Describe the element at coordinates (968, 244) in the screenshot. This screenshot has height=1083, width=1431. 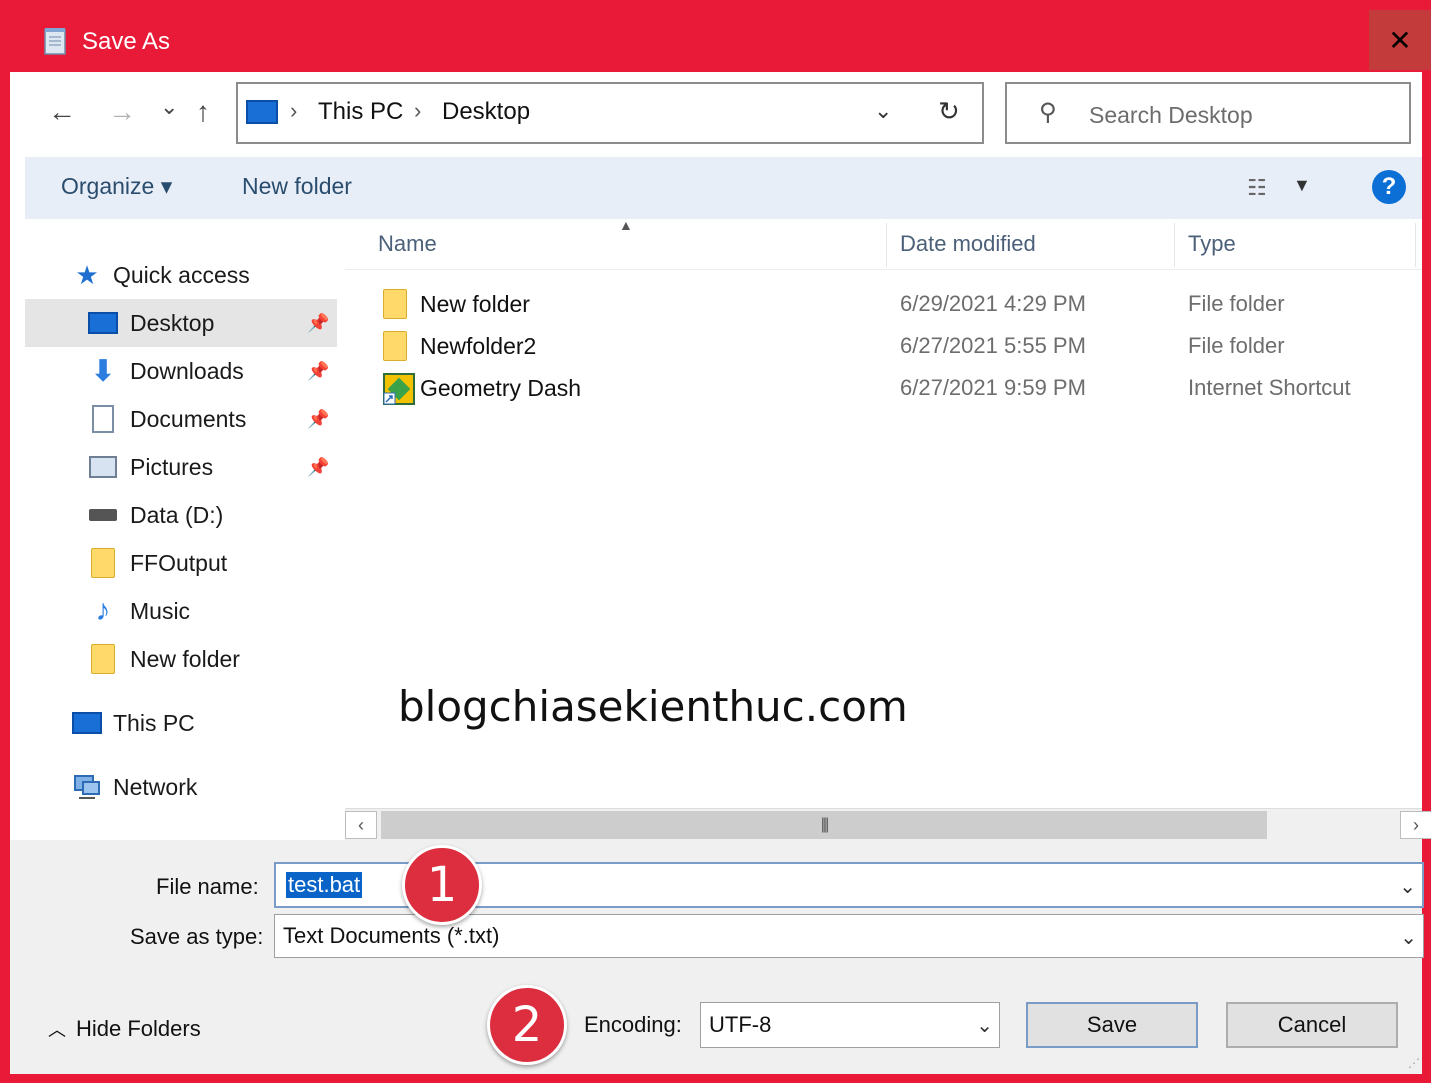
I see `column-header-date-modified: Date modified` at that location.